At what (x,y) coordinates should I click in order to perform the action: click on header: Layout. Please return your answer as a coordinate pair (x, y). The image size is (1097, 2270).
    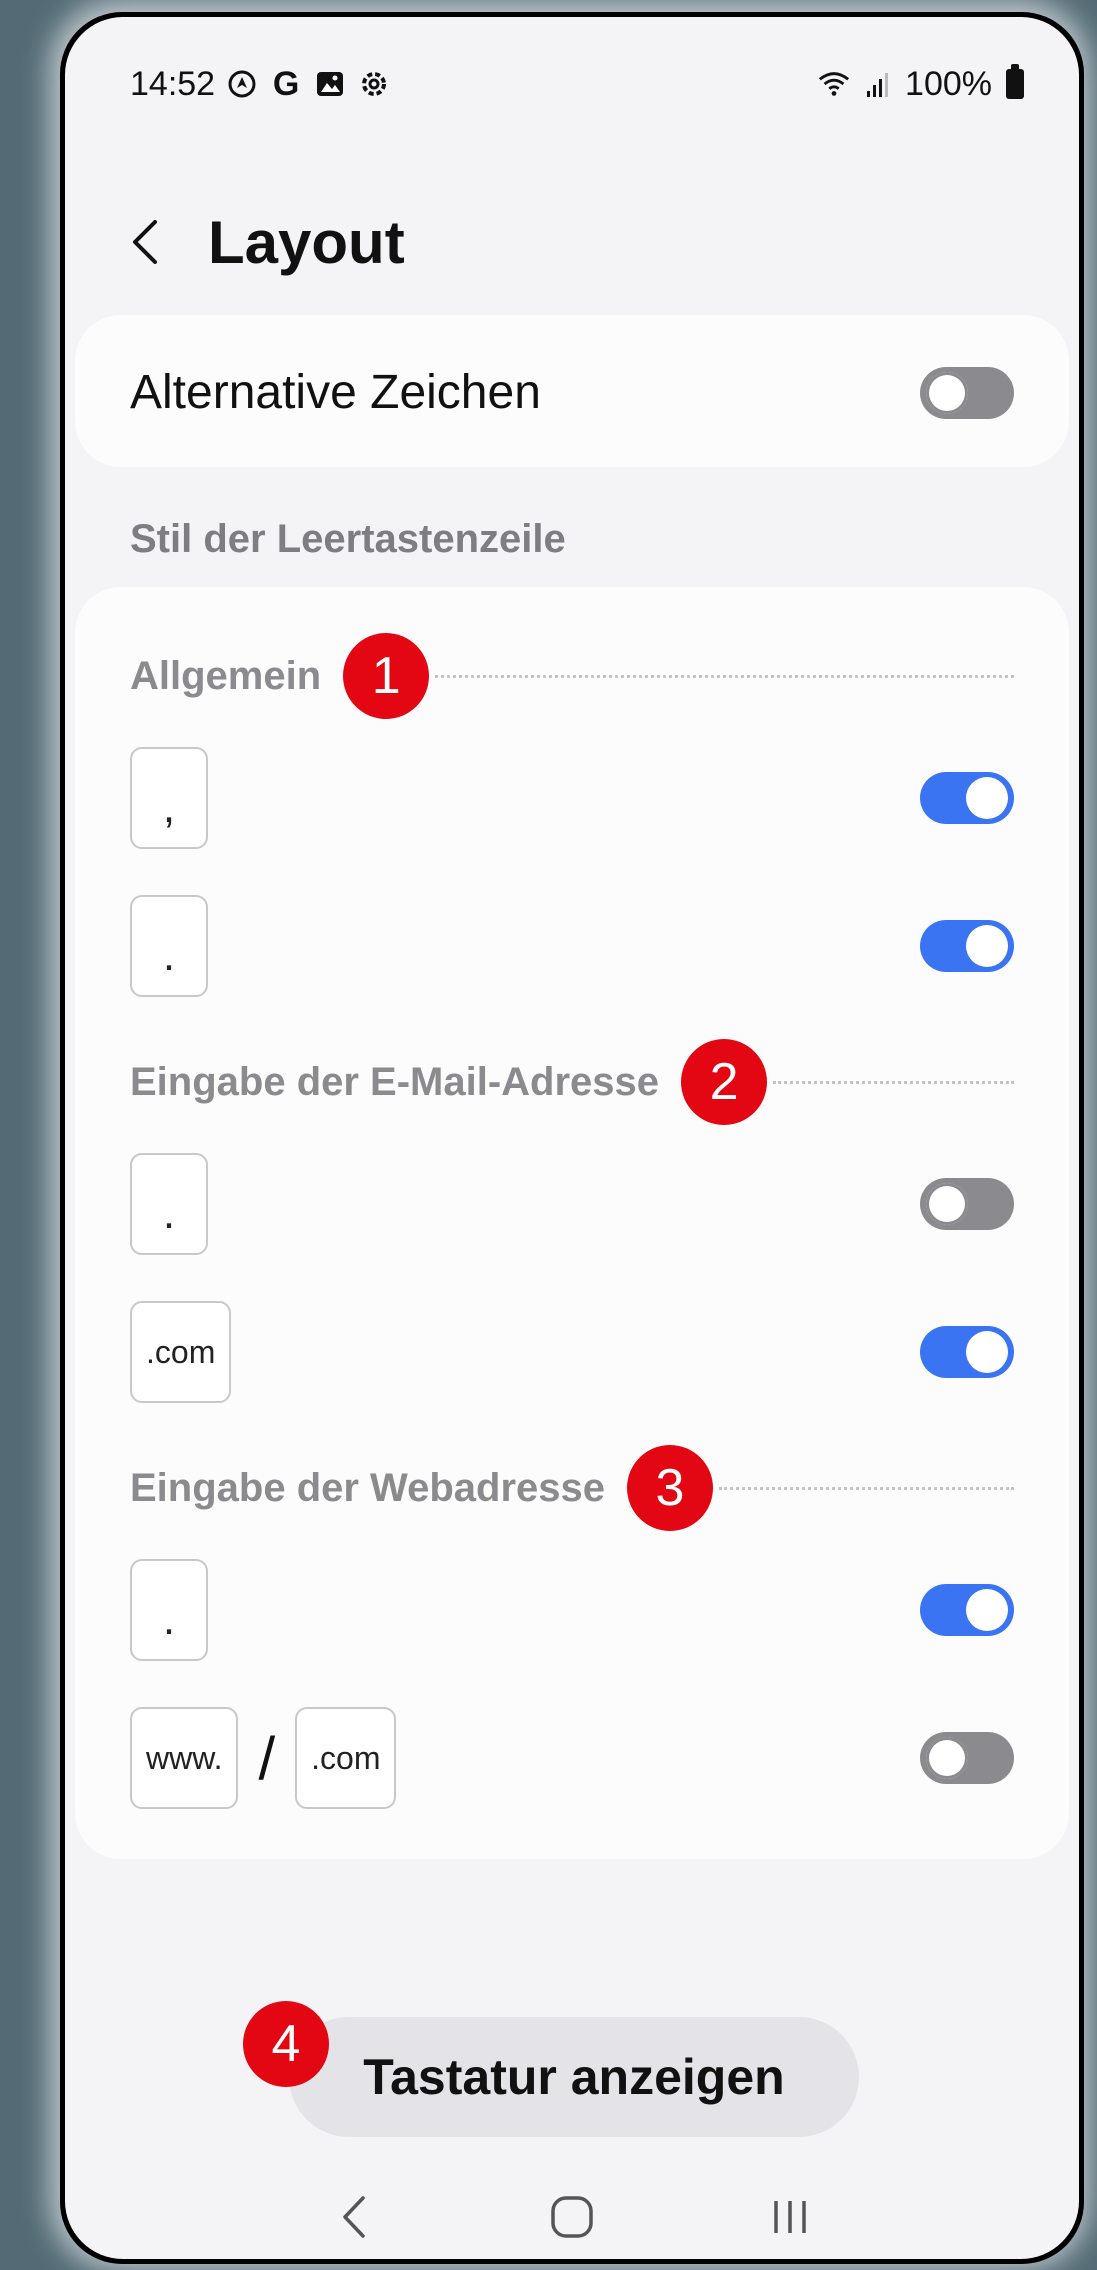
    Looking at the image, I should click on (267, 242).